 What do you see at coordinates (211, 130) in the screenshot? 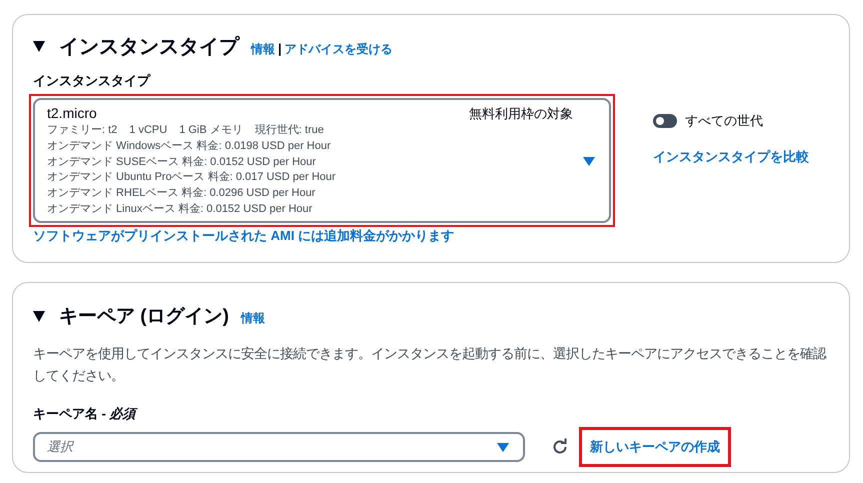
I see `instance-detail: 1 GiB メモリ` at bounding box center [211, 130].